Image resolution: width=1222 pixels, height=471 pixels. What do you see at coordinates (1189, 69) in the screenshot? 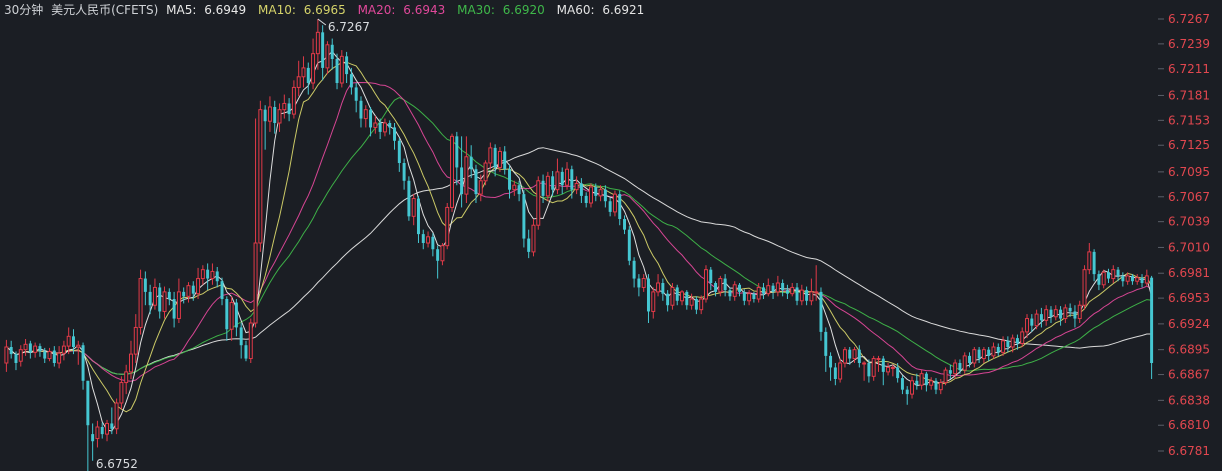
I see `y-tick-label: 6.7211` at bounding box center [1189, 69].